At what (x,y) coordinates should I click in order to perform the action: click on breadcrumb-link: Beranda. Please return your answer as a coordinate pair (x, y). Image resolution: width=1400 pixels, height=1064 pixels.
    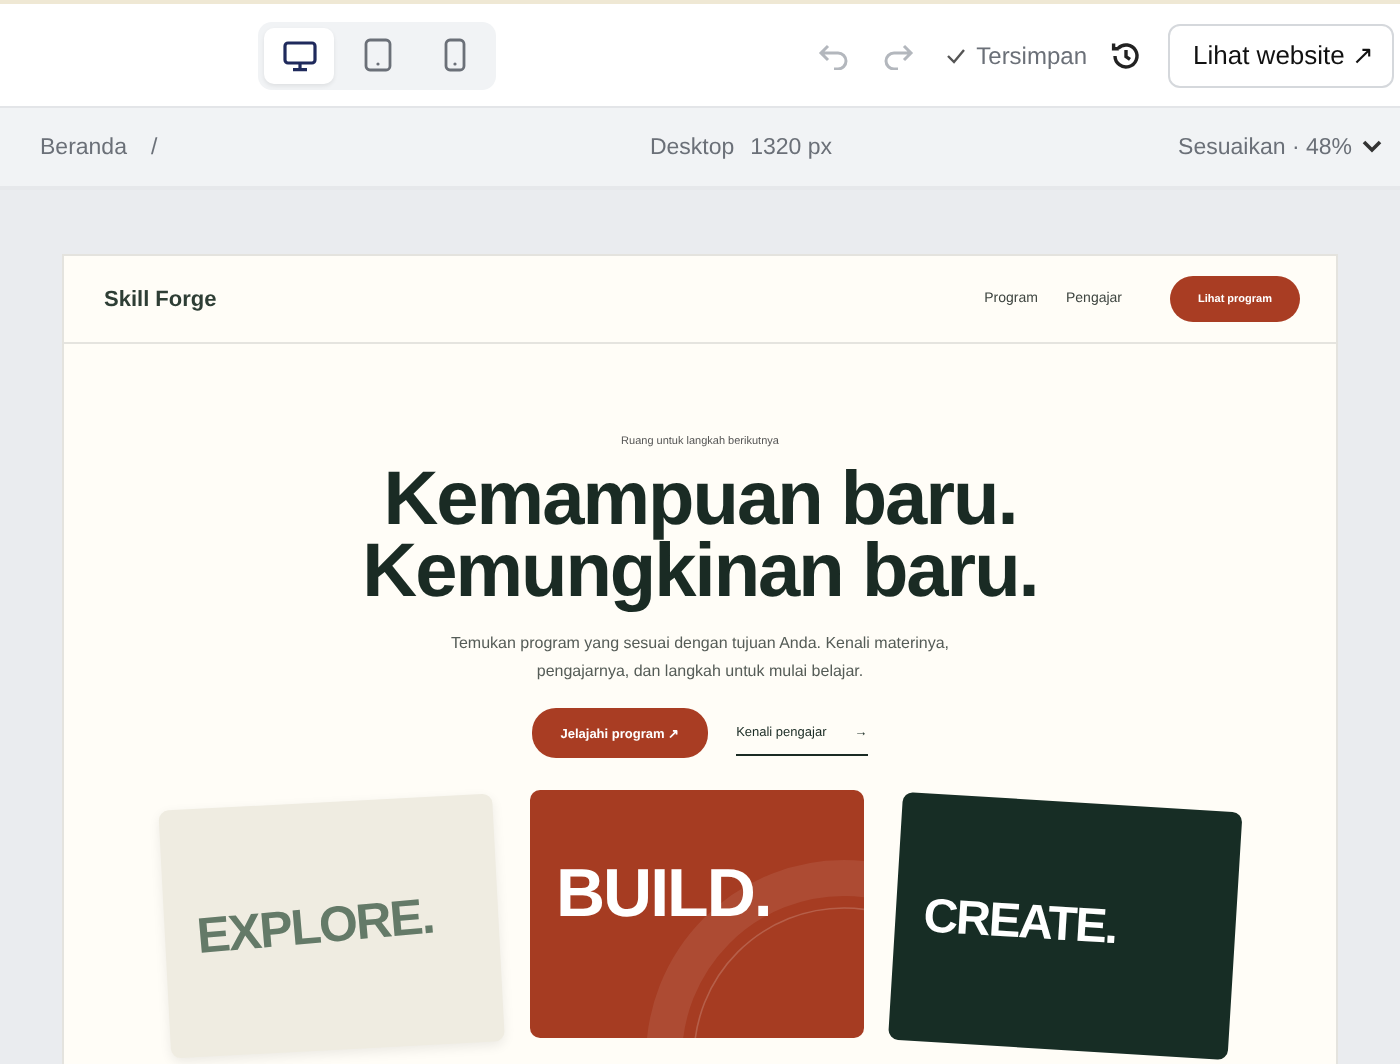
    Looking at the image, I should click on (83, 147).